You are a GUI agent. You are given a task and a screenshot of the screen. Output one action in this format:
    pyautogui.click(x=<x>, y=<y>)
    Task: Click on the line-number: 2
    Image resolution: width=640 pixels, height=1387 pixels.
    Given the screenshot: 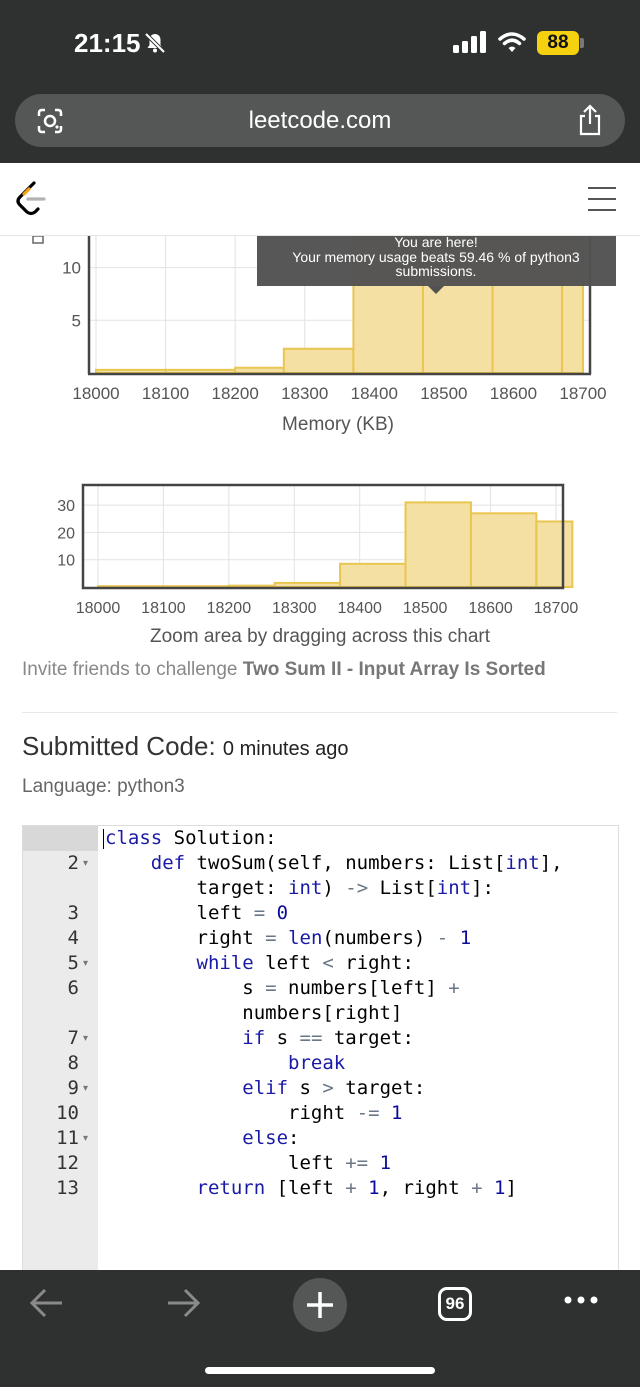 What is the action you would take?
    pyautogui.click(x=73, y=863)
    